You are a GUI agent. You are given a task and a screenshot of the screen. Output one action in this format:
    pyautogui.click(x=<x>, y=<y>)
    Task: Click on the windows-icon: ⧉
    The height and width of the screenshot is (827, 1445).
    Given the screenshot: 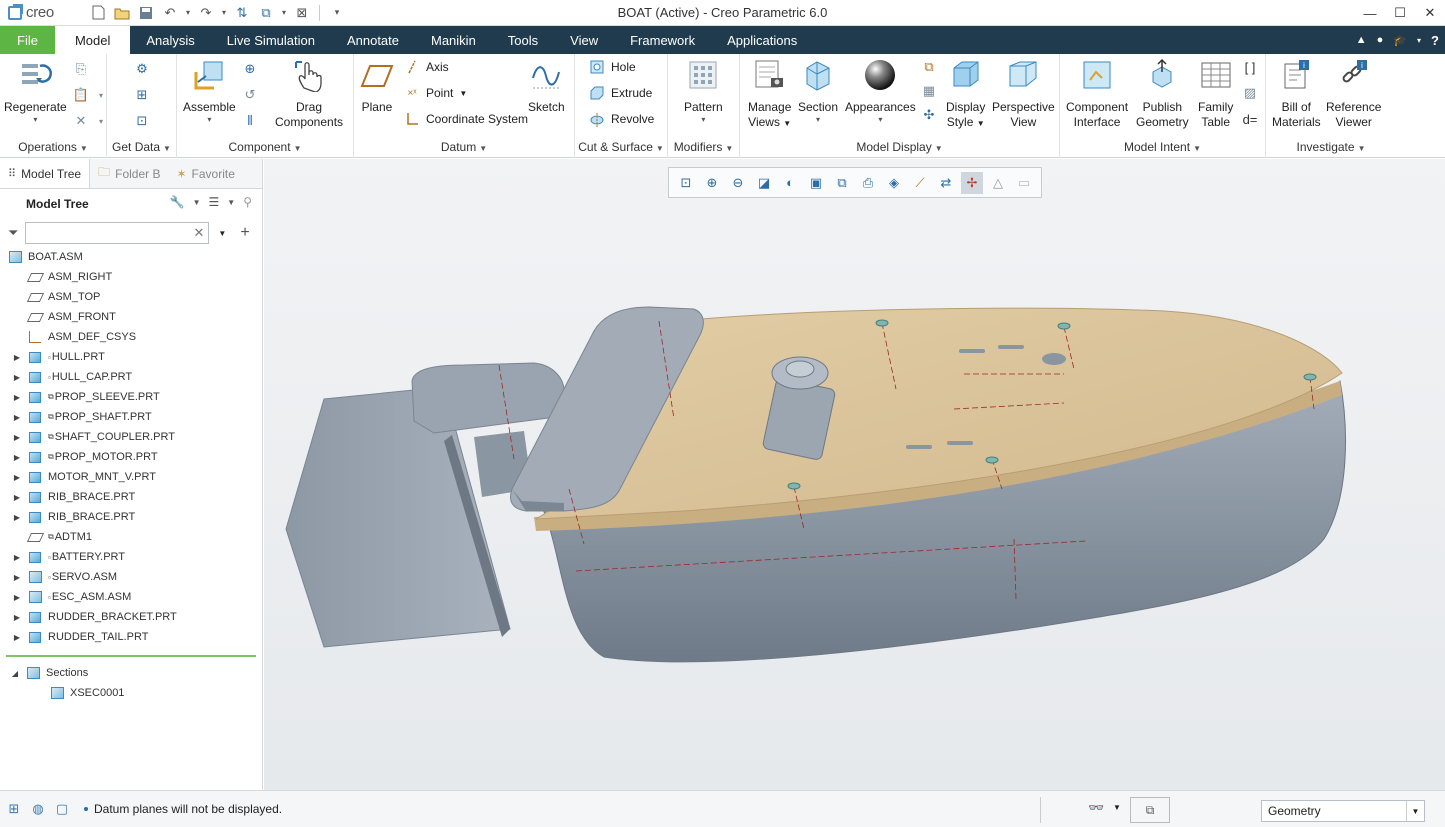 What is the action you would take?
    pyautogui.click(x=266, y=13)
    